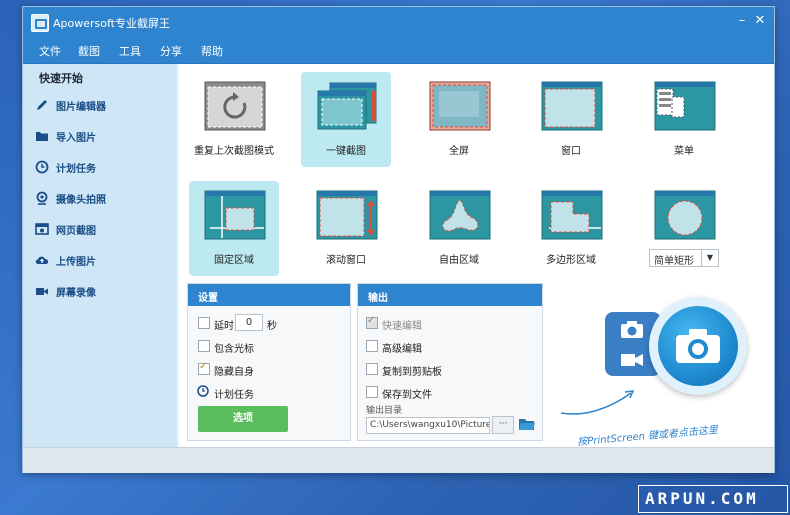 This screenshot has height=515, width=790. What do you see at coordinates (572, 106) in the screenshot?
I see `window-icon` at bounding box center [572, 106].